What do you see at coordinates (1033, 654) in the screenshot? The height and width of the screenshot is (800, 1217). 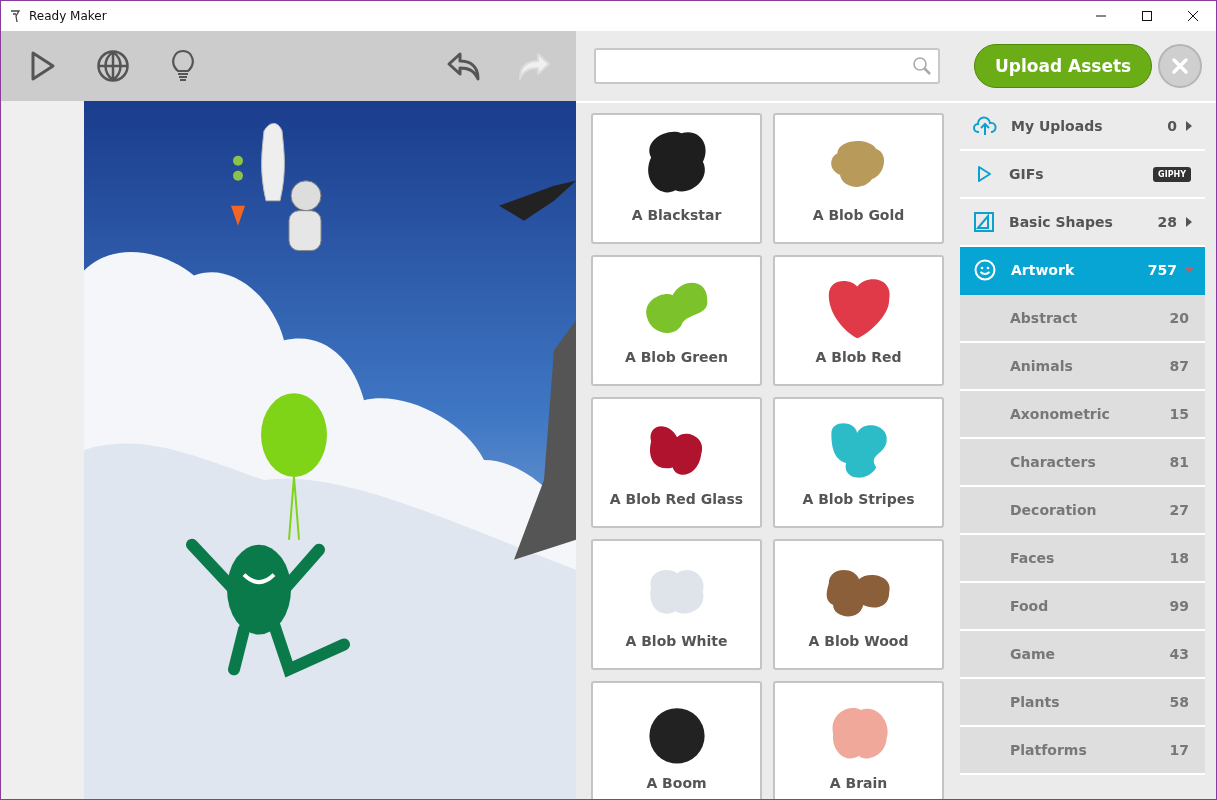 I see `category-label: Game` at bounding box center [1033, 654].